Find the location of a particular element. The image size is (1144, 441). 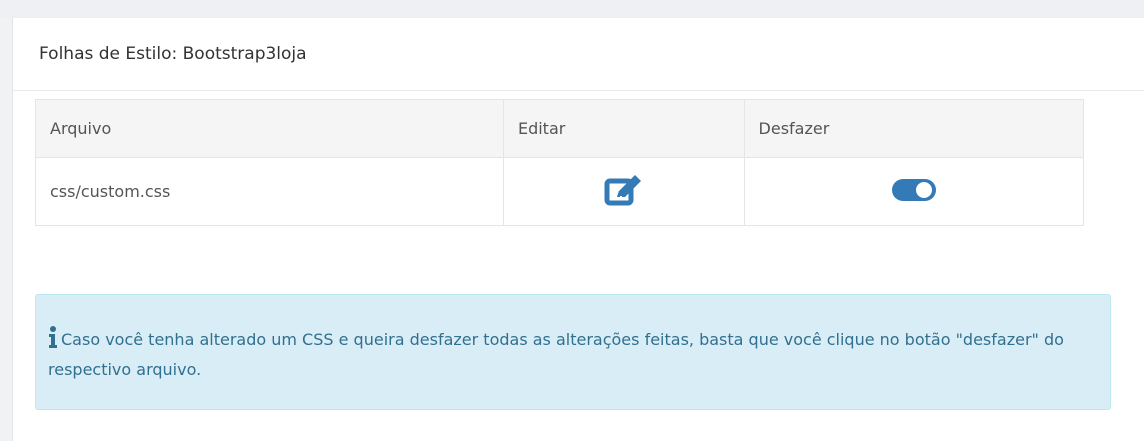

edit-icon is located at coordinates (624, 192).